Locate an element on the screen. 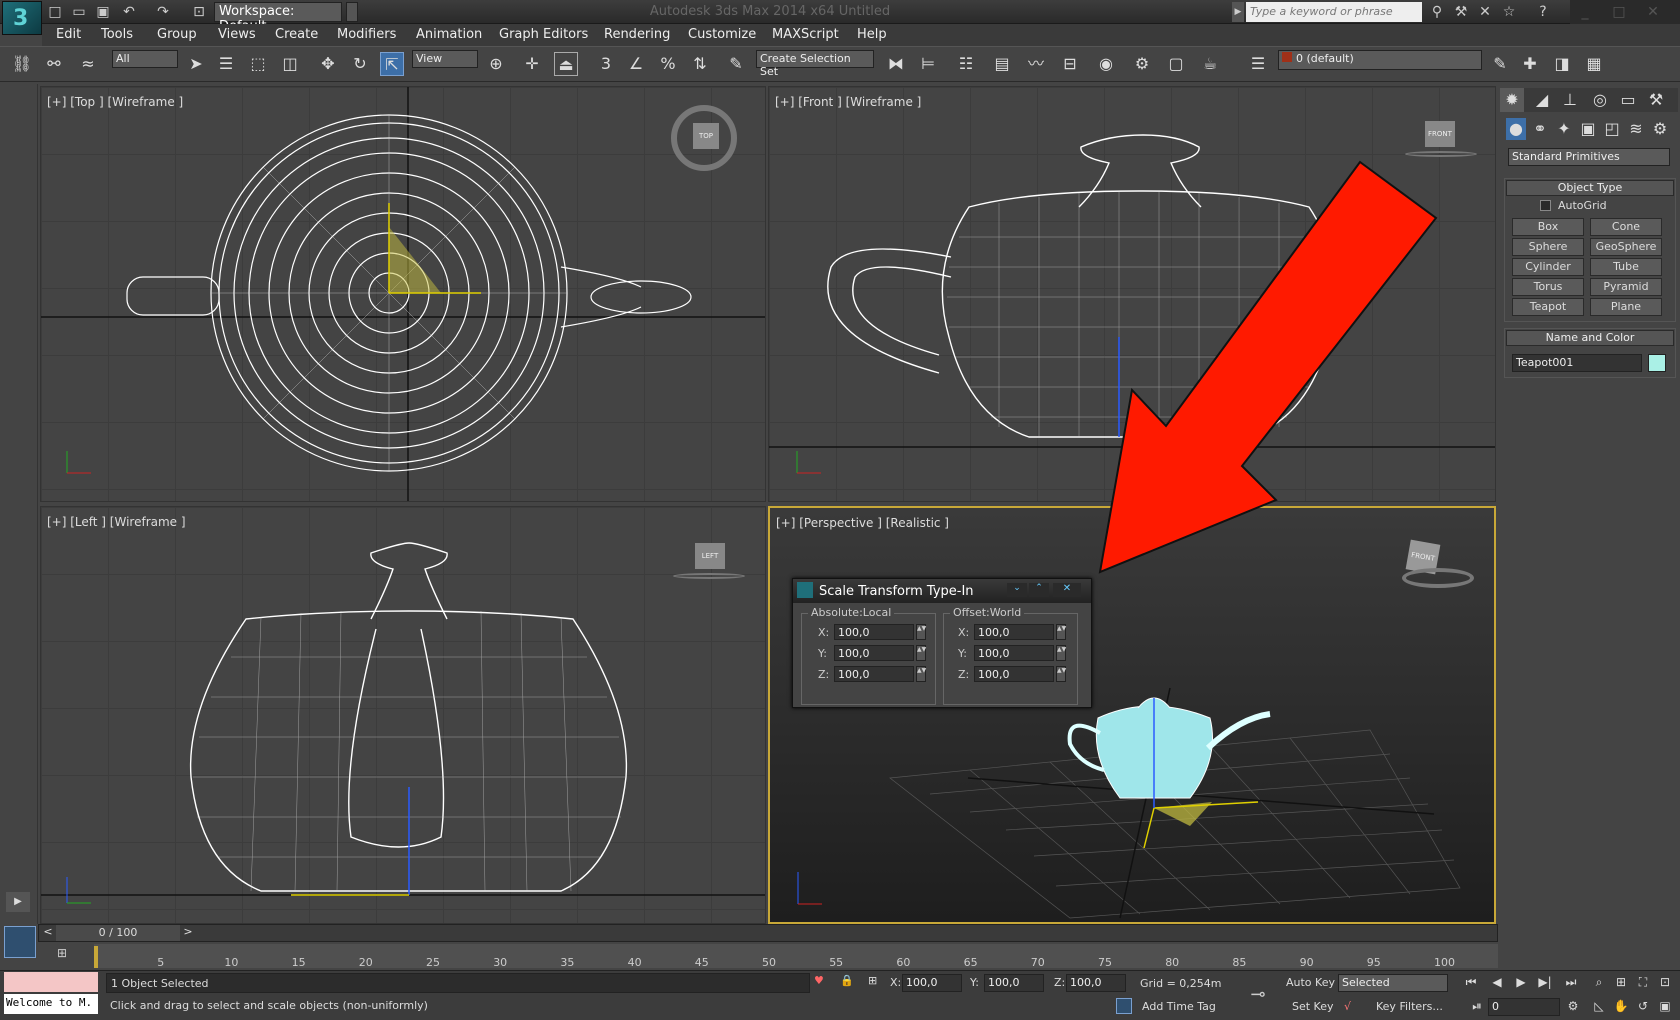 Image resolution: width=1680 pixels, height=1020 pixels. maximize-icon: □ is located at coordinates (1619, 12).